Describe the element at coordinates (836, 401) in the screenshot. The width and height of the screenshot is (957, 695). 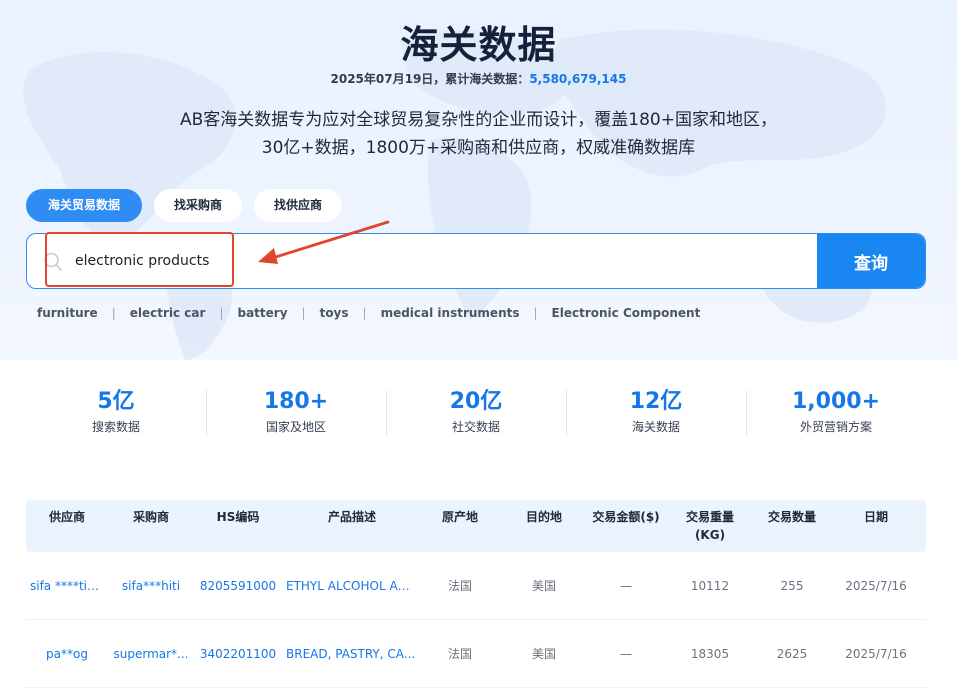
I see `stat-value: 1,000+` at that location.